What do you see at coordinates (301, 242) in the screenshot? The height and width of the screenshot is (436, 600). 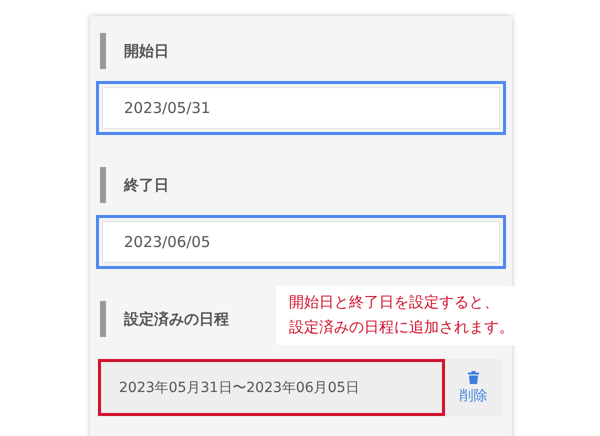 I see `date-field: 2023/06/05` at bounding box center [301, 242].